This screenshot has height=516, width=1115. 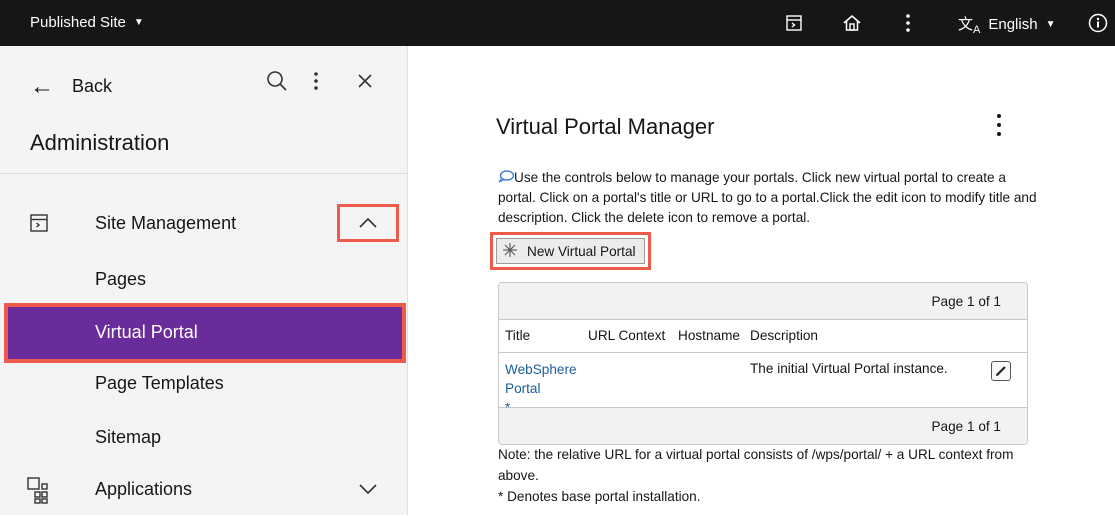 What do you see at coordinates (523, 398) in the screenshot?
I see `portal-title-line-2: Portal *` at bounding box center [523, 398].